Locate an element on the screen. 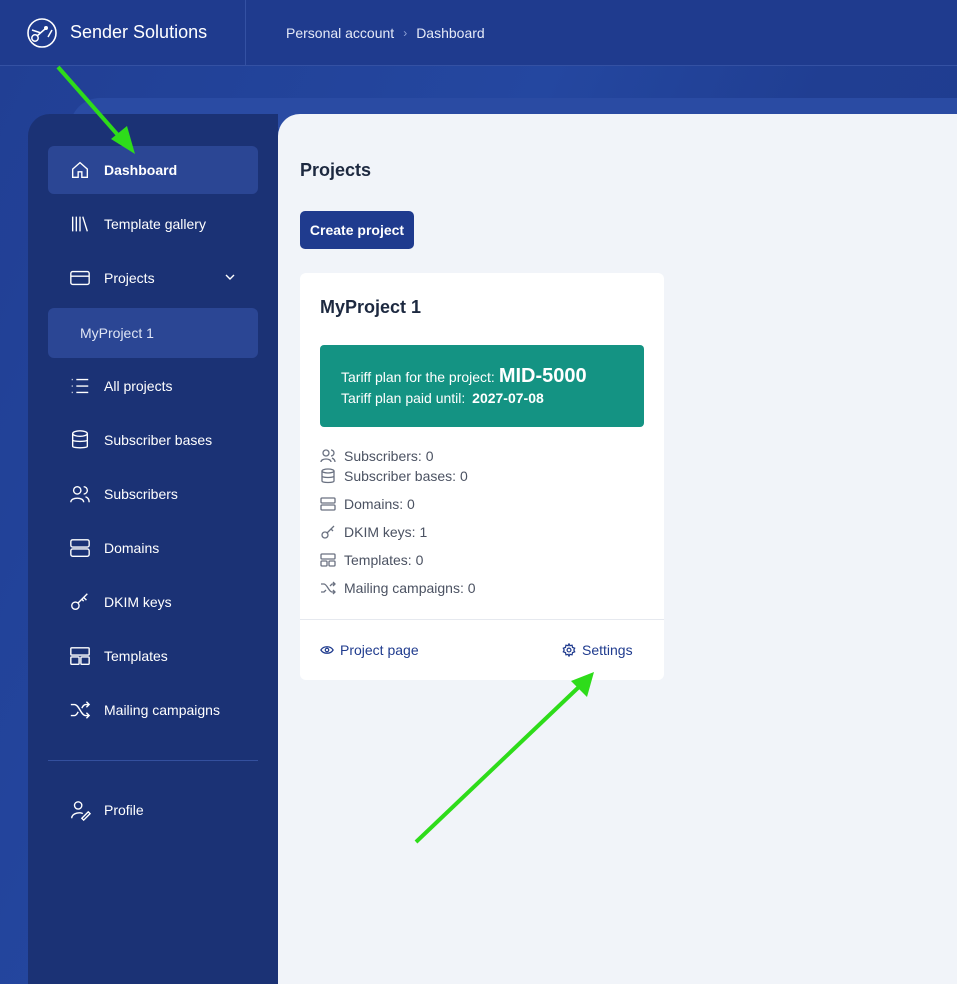 This screenshot has width=957, height=984. stat-subscriber-bases: Subscriber bases: 0 is located at coordinates (394, 476).